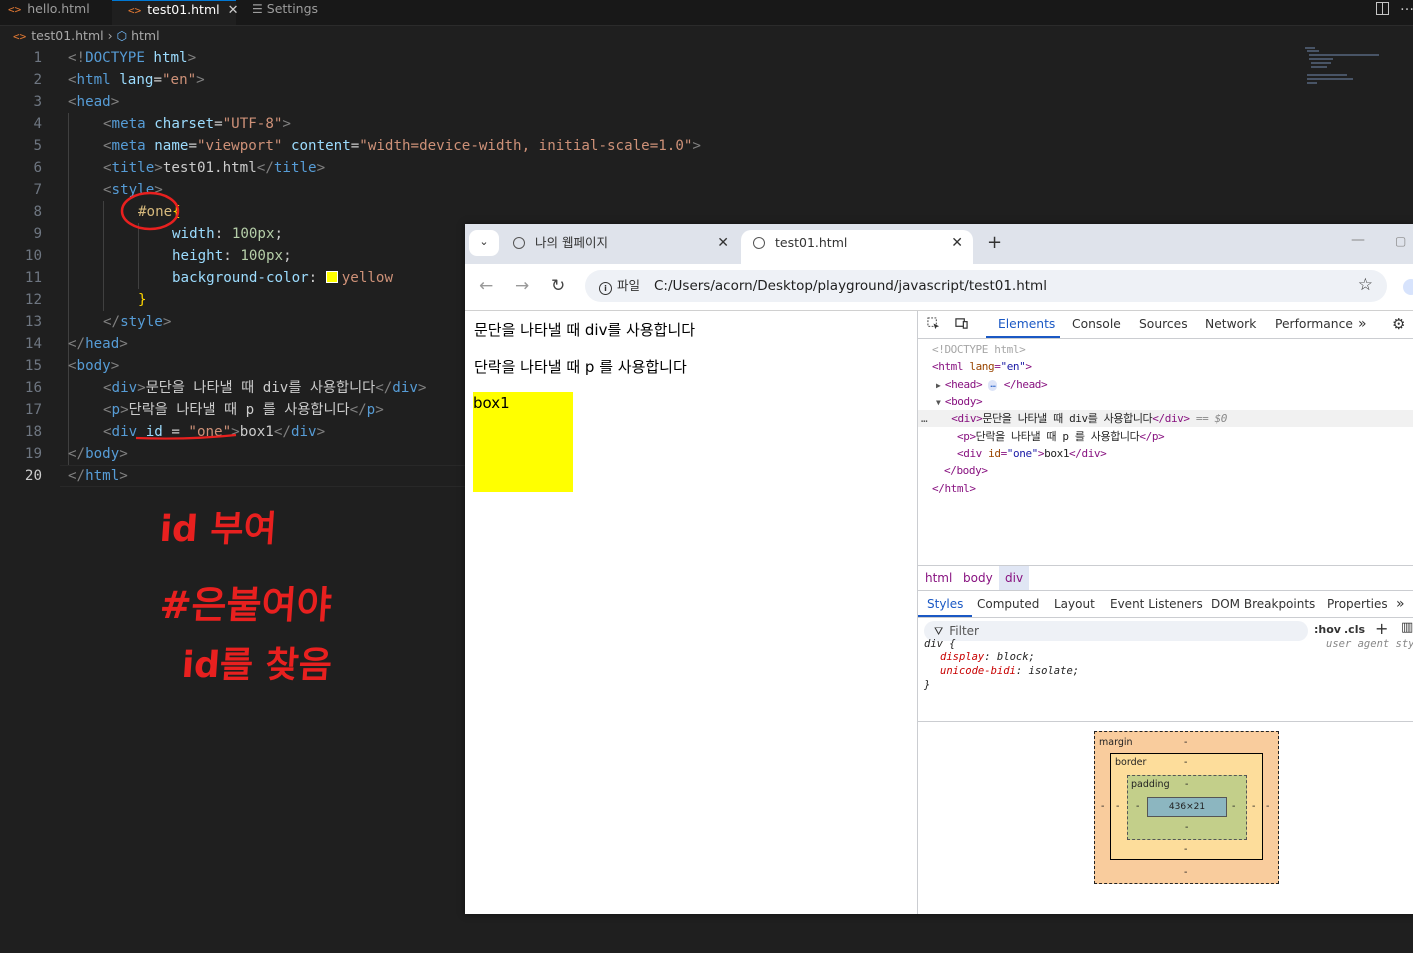  What do you see at coordinates (297, 12) in the screenshot?
I see `tab-settings: ☰ Settings` at bounding box center [297, 12].